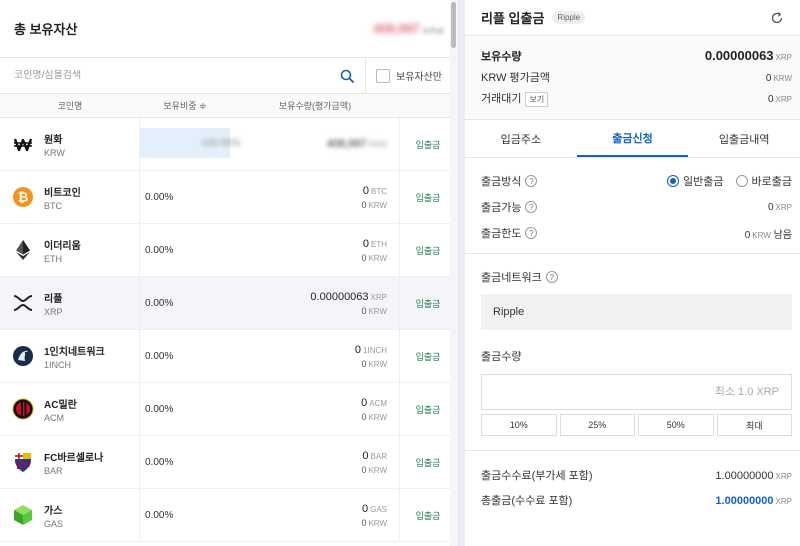 Image resolution: width=800 pixels, height=546 pixels. Describe the element at coordinates (229, 356) in the screenshot. I see `asset-row-1inch: 1인치네트워크 1INCH 0.00% 0 1INCH 0 KRW 입출금` at that location.